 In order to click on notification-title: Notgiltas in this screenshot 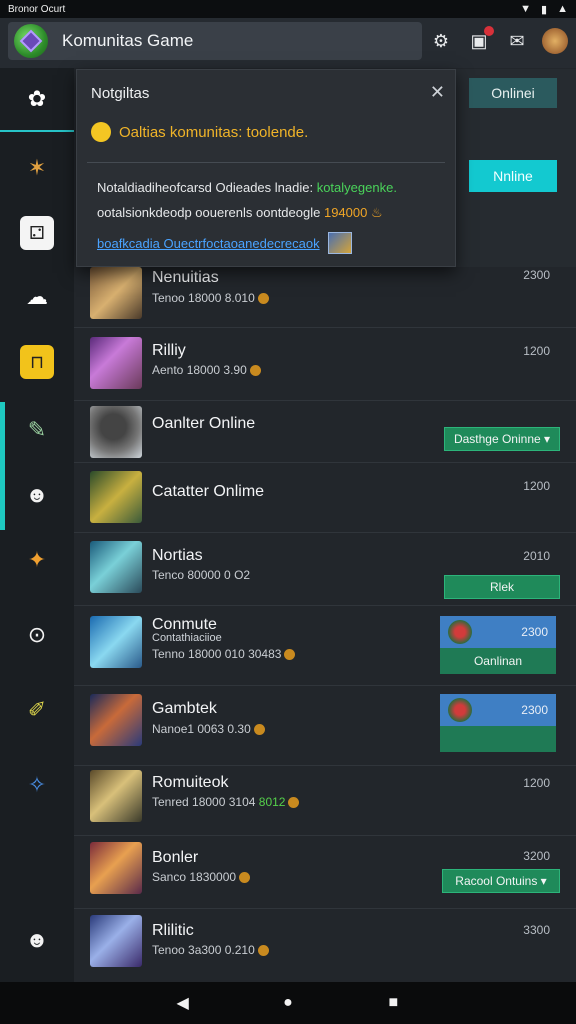, I will do `click(120, 93)`.